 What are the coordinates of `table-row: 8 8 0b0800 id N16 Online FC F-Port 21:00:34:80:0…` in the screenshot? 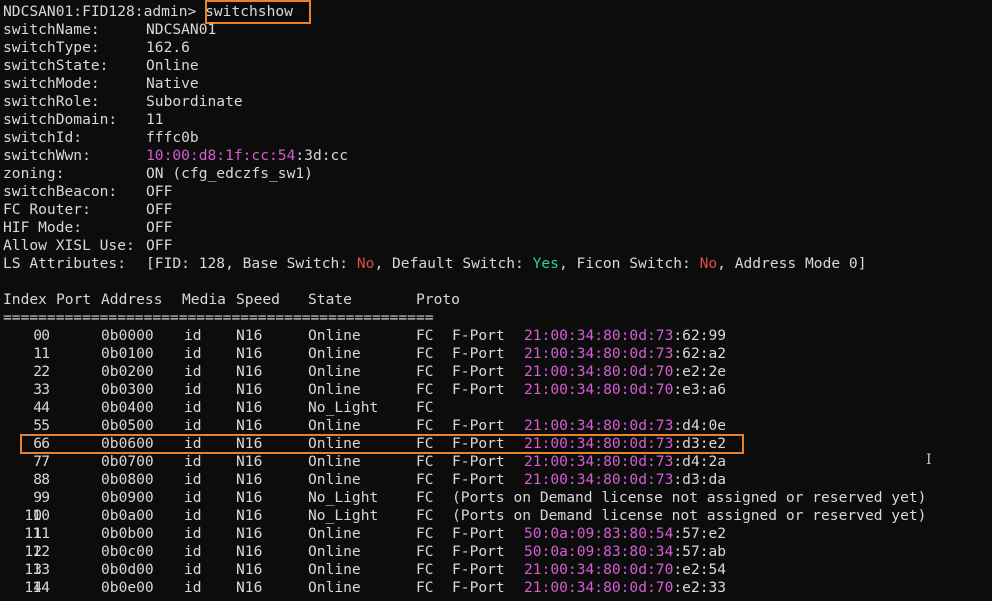 It's located at (483, 480).